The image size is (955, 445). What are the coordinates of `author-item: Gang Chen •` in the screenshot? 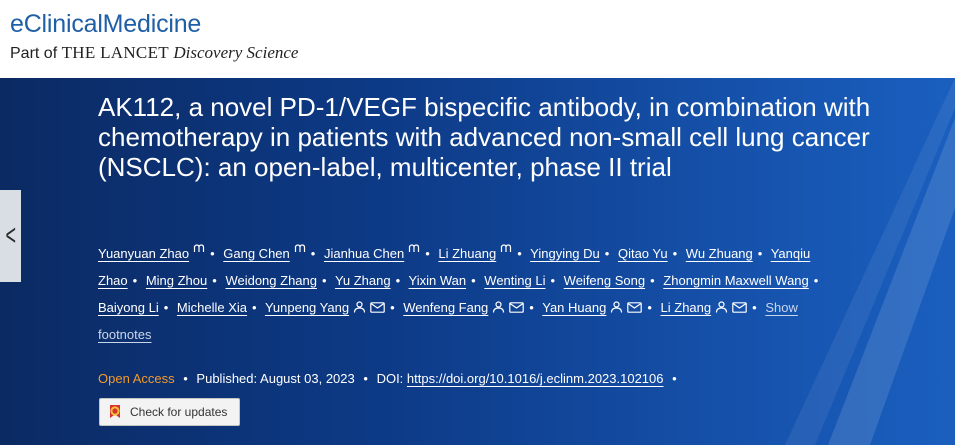 It's located at (271, 252).